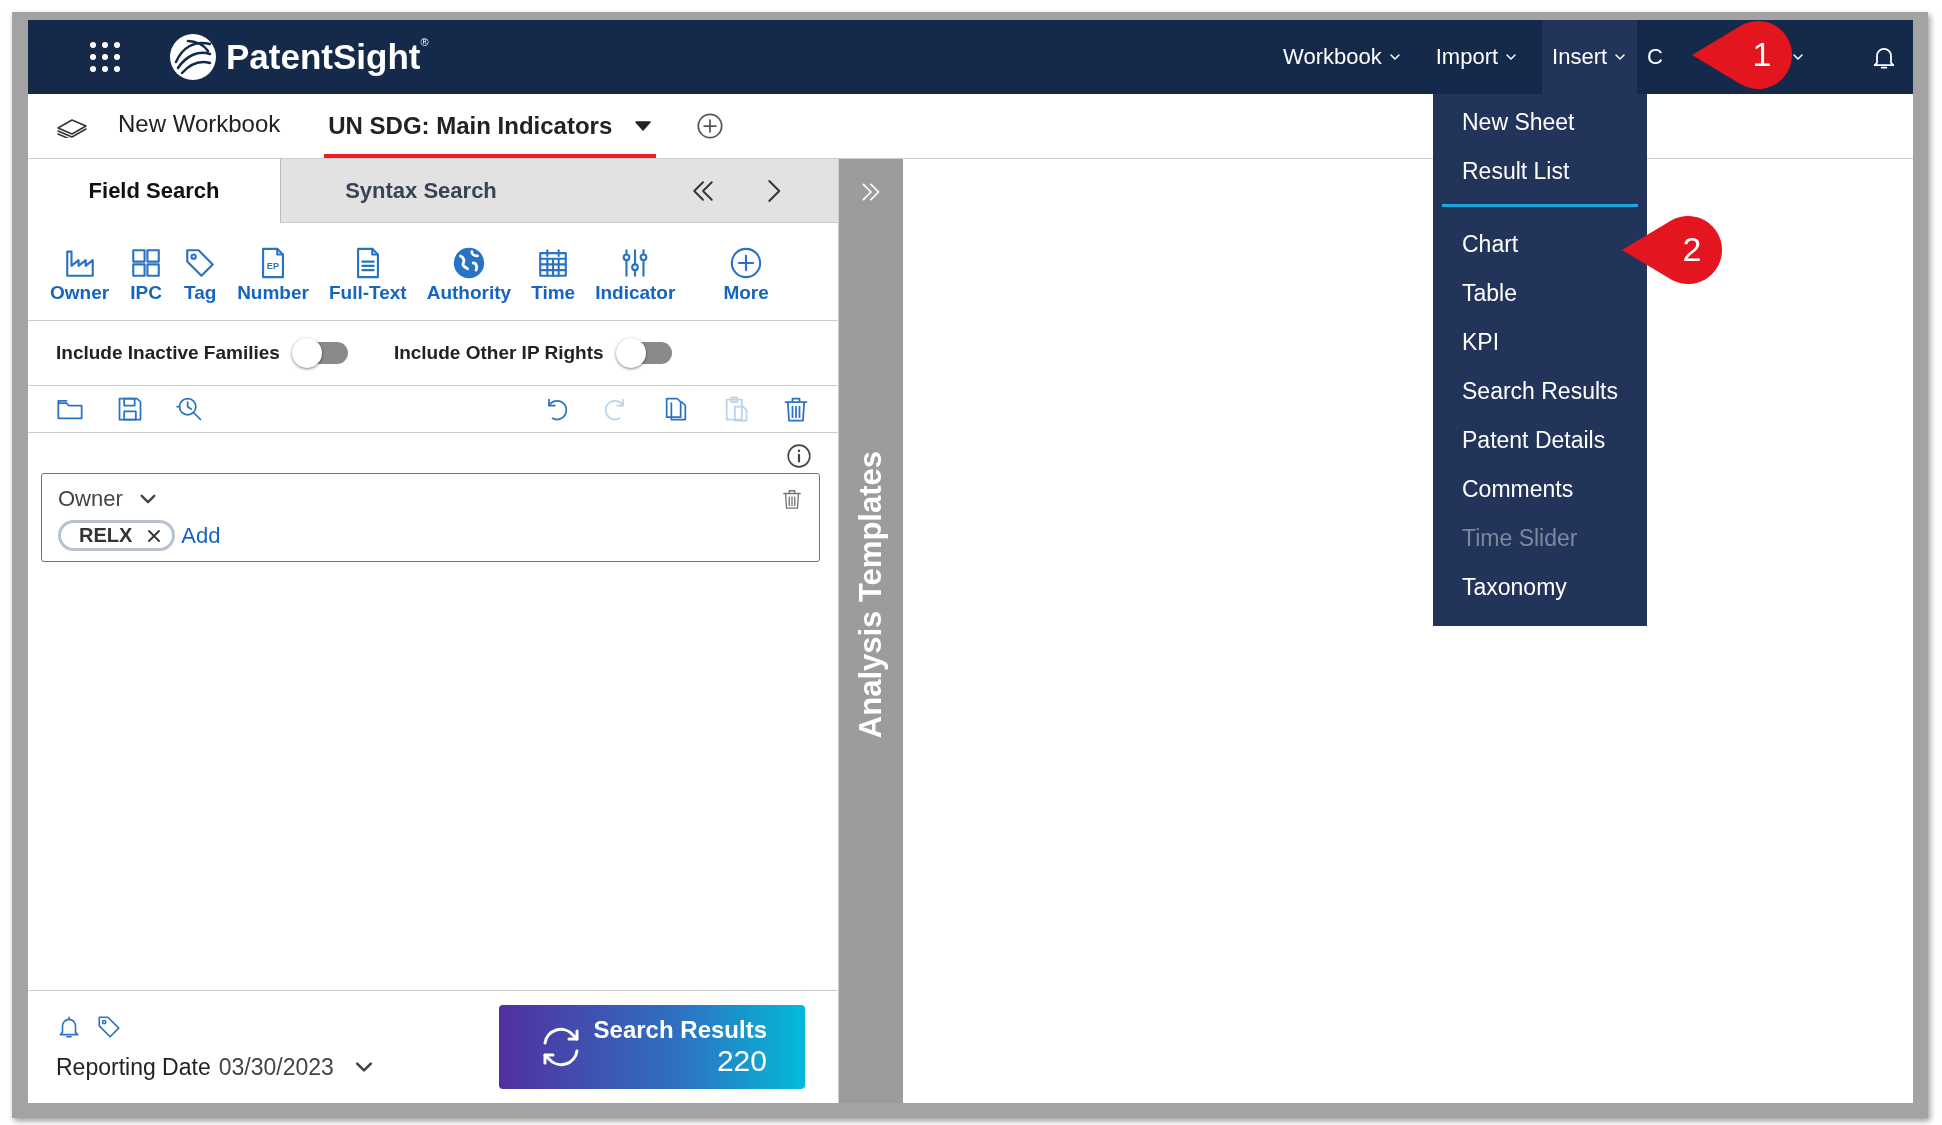 This screenshot has width=1942, height=1125. What do you see at coordinates (1490, 244) in the screenshot?
I see `menu-item: Chart` at bounding box center [1490, 244].